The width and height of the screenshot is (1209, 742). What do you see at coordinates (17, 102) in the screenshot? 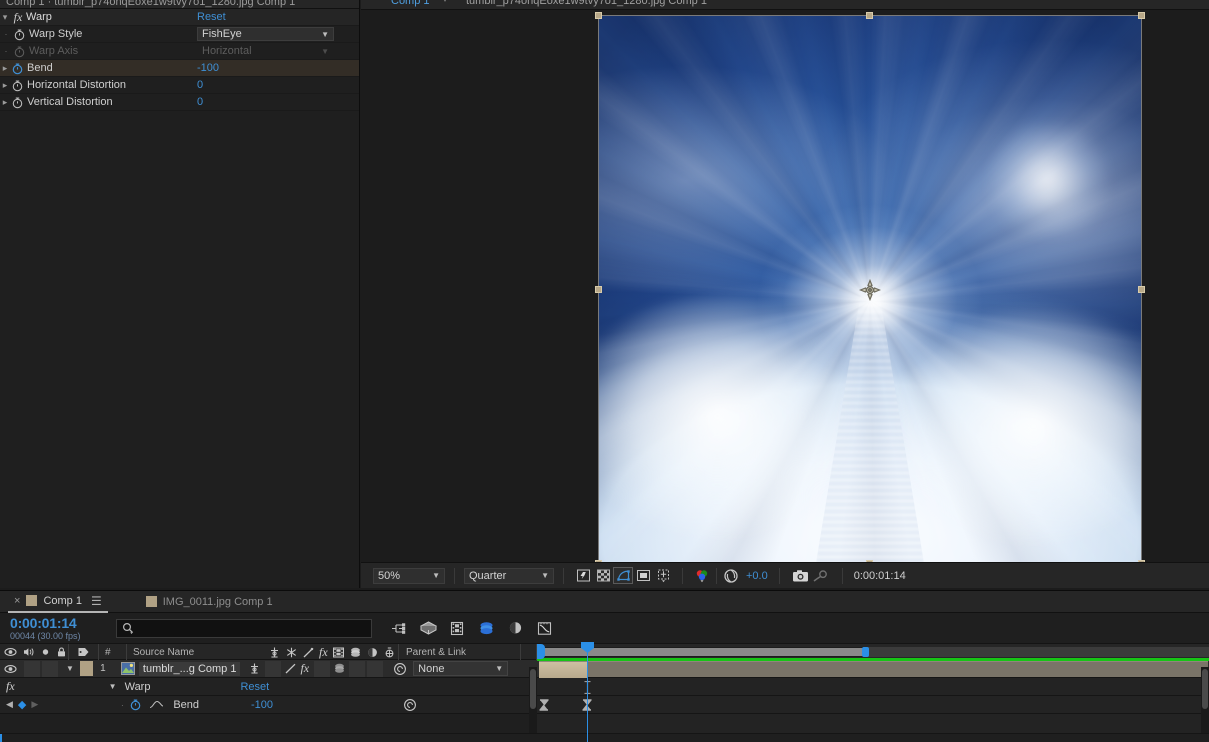
I see `stopwatch-icon-vertical-distortion` at bounding box center [17, 102].